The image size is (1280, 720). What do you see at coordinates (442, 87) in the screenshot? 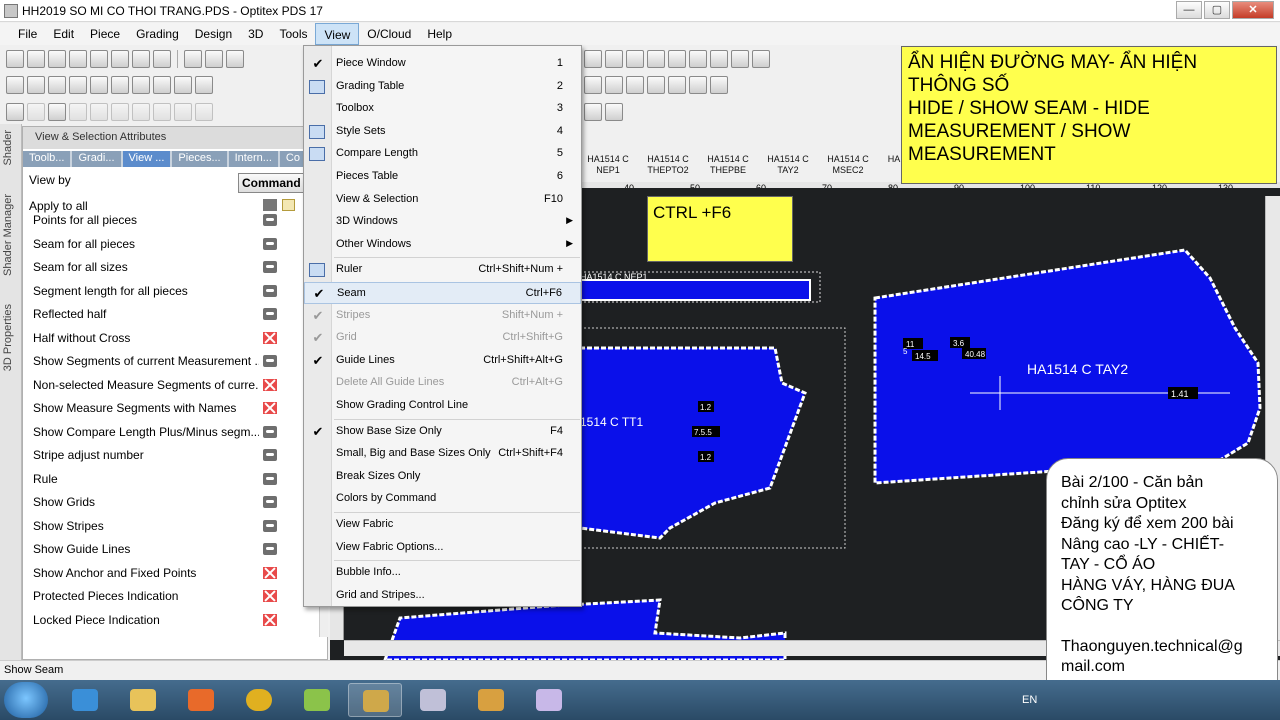
I see `menu-item-grading-table: Grading Table 2` at bounding box center [442, 87].